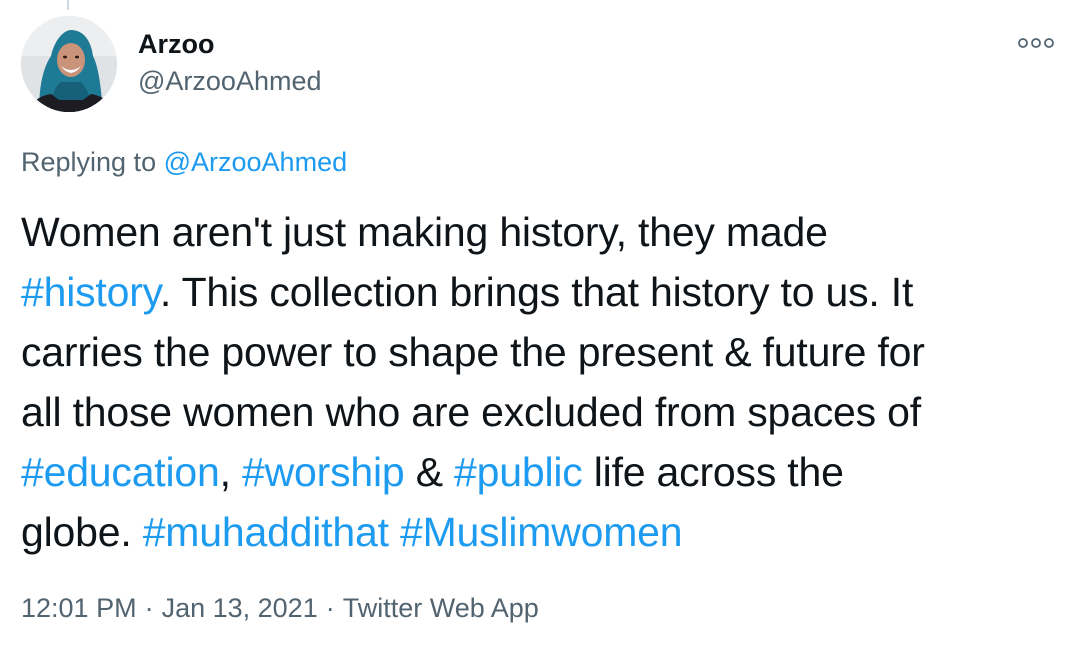 The height and width of the screenshot is (658, 1080). Describe the element at coordinates (713, 472) in the screenshot. I see `tweet-text-segment: life across the` at that location.